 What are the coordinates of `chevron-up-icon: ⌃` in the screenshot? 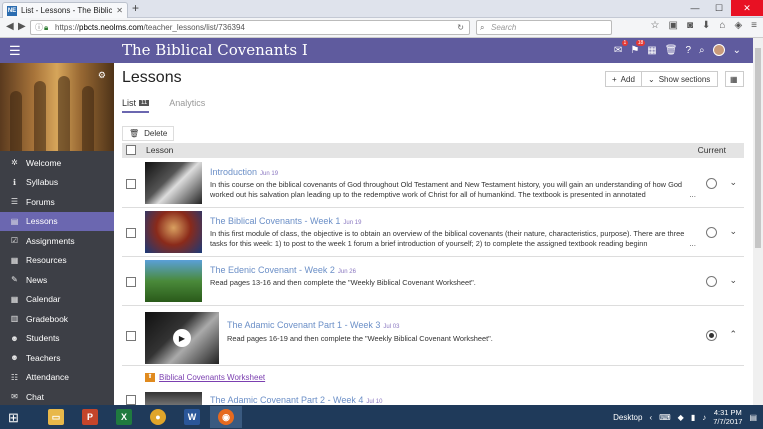 It's located at (733, 334).